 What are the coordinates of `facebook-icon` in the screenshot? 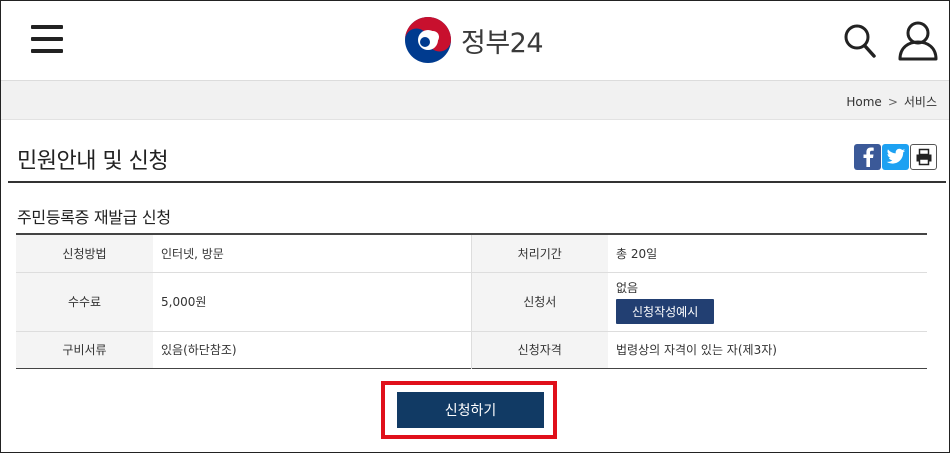 It's located at (867, 157).